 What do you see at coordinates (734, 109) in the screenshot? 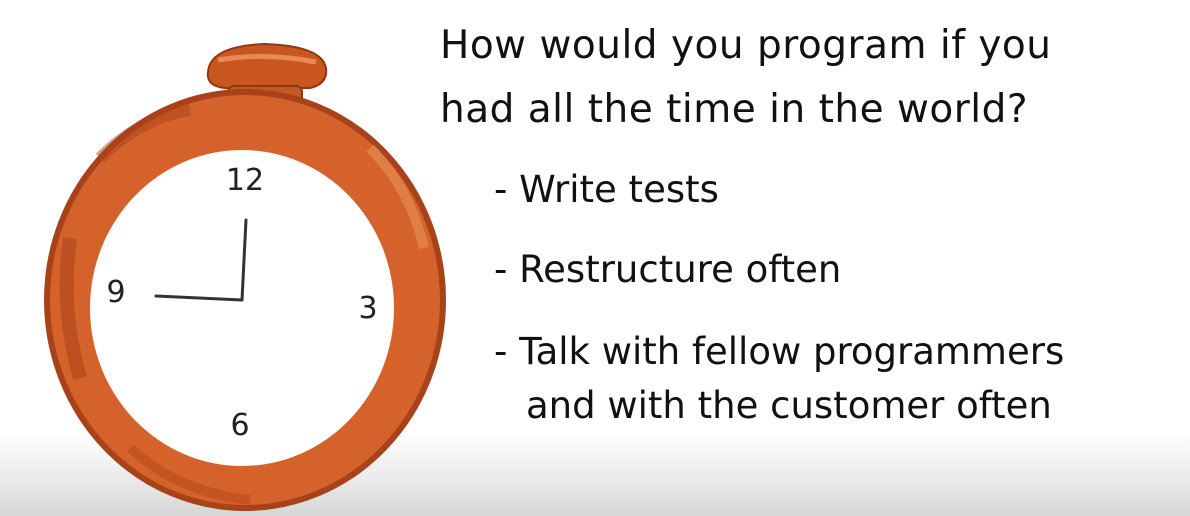
I see `heading-line-2: had all the time in the world?` at bounding box center [734, 109].